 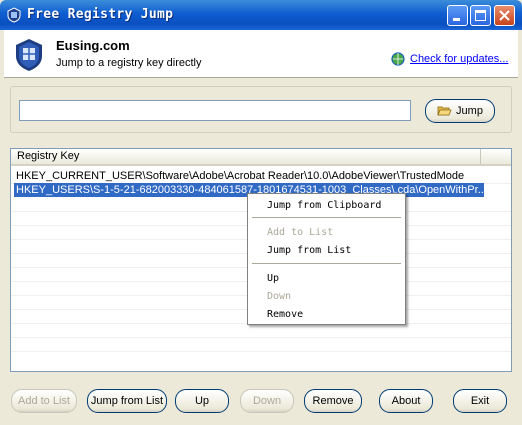 I want to click on jump-button-label: Jump, so click(x=469, y=111).